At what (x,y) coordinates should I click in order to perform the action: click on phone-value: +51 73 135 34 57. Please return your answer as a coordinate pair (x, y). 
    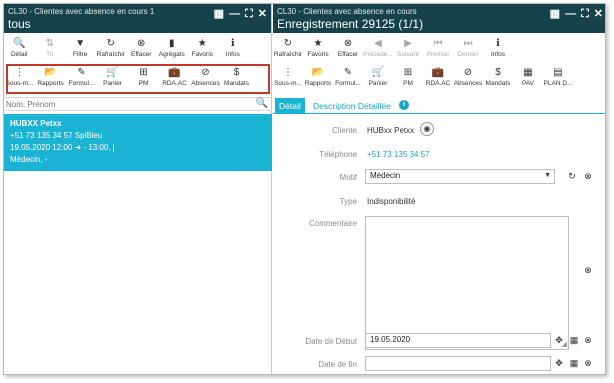
    Looking at the image, I should click on (398, 154).